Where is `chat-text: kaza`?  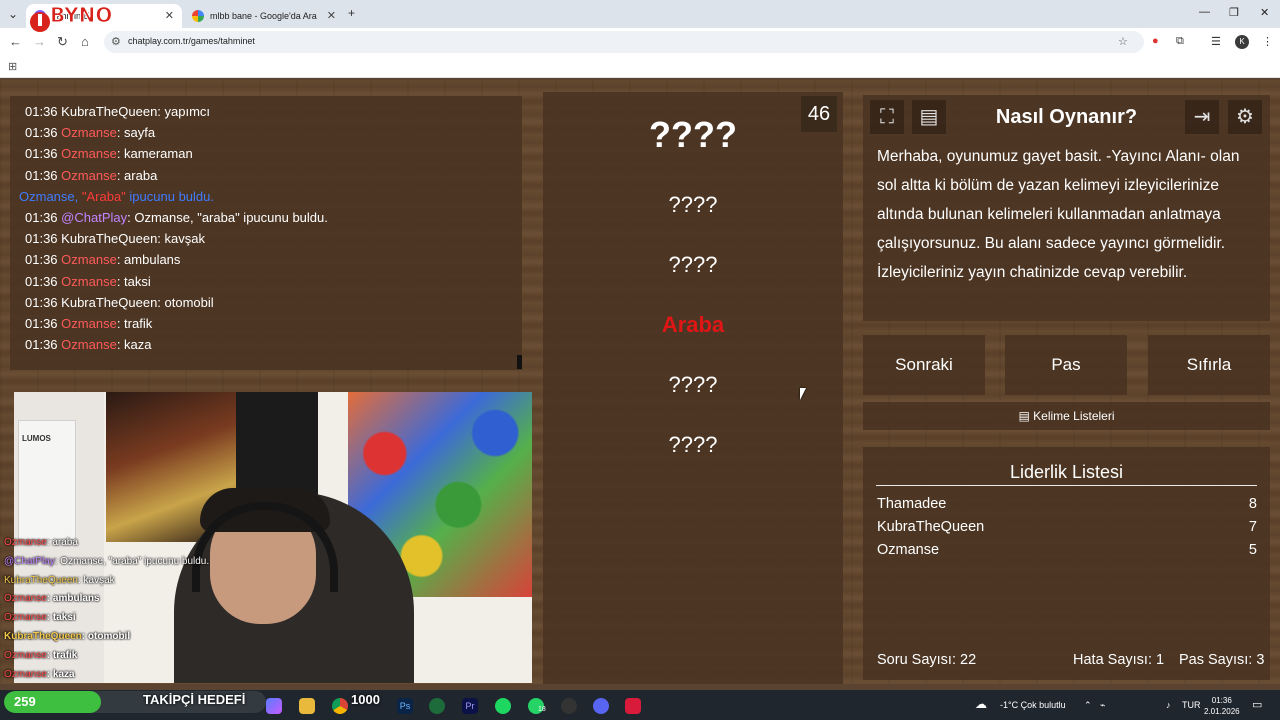 chat-text: kaza is located at coordinates (138, 345).